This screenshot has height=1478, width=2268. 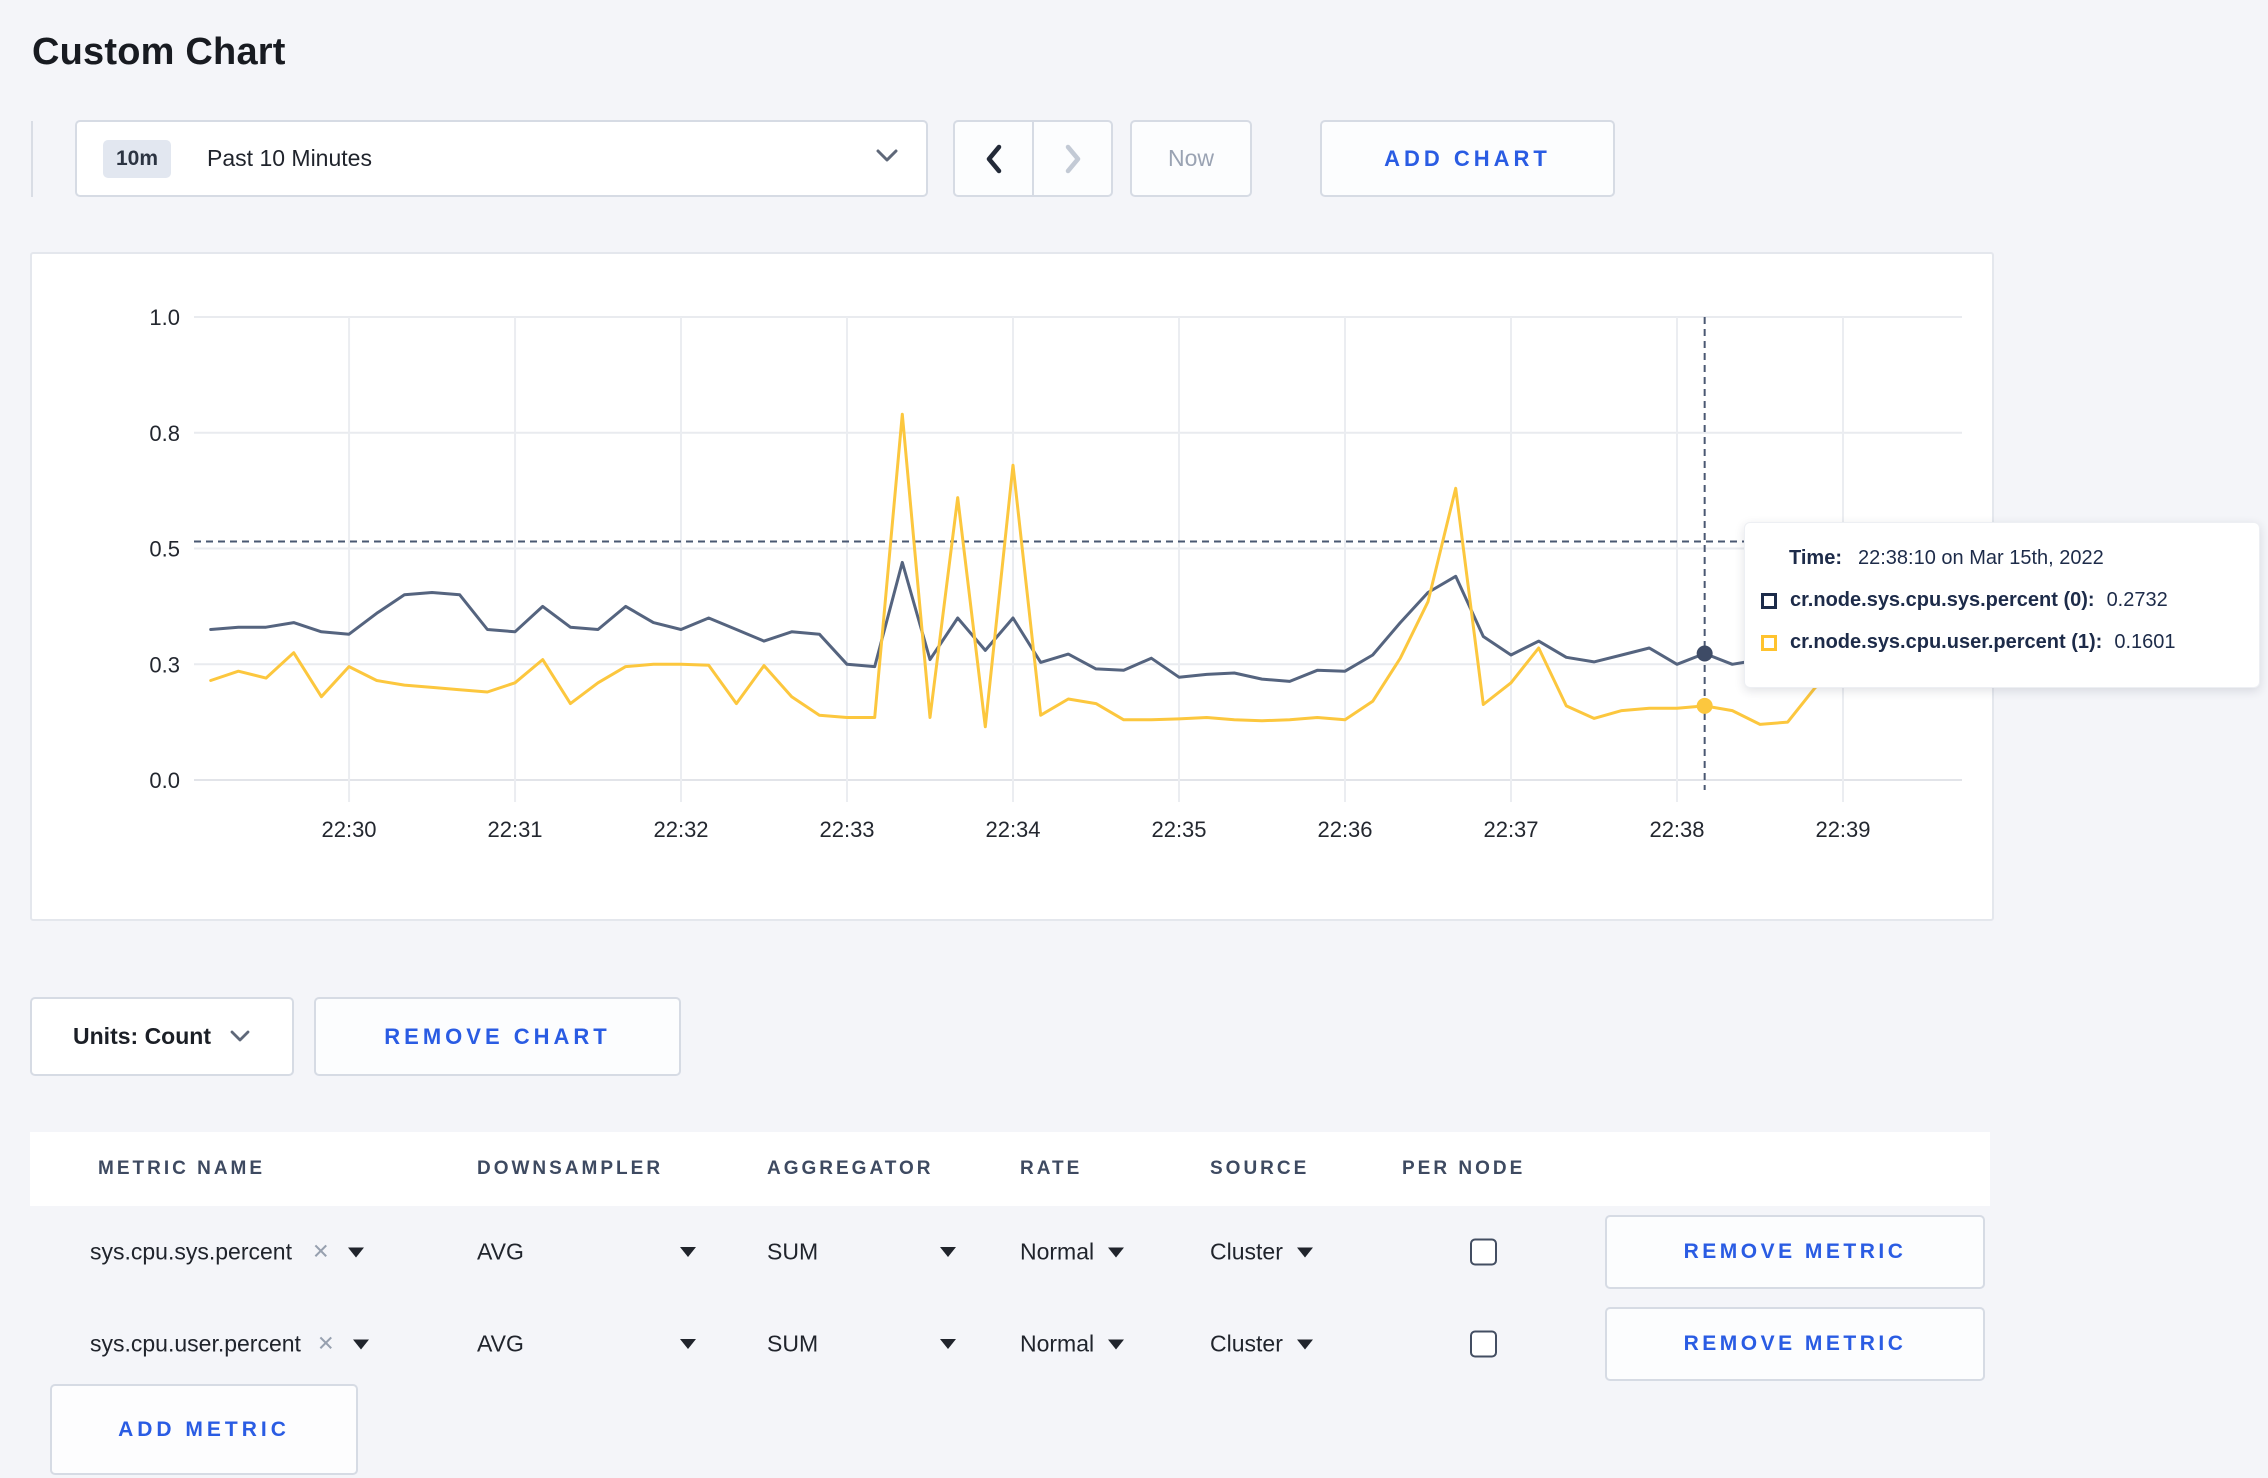 I want to click on now-button: Now, so click(x=1191, y=158).